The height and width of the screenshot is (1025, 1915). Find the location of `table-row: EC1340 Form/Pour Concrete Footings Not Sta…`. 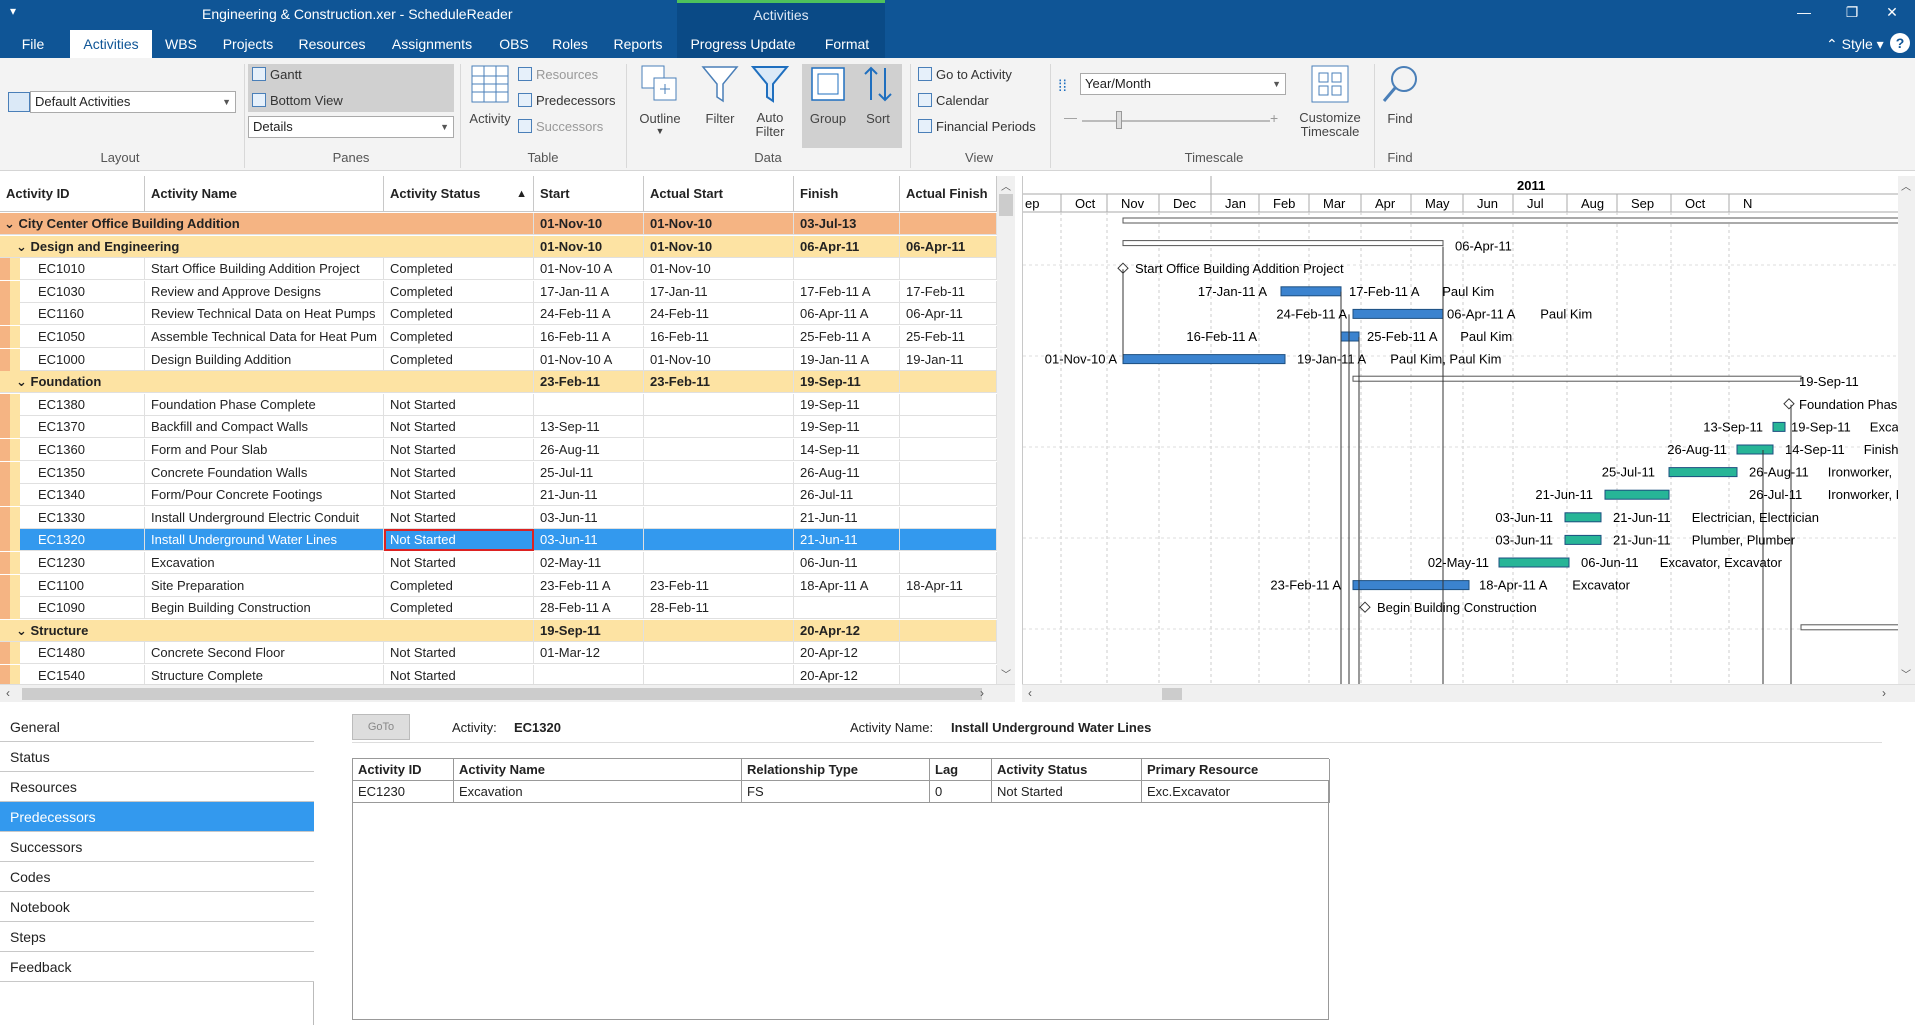

table-row: EC1340 Form/Pour Concrete Footings Not Sta… is located at coordinates (498, 495).